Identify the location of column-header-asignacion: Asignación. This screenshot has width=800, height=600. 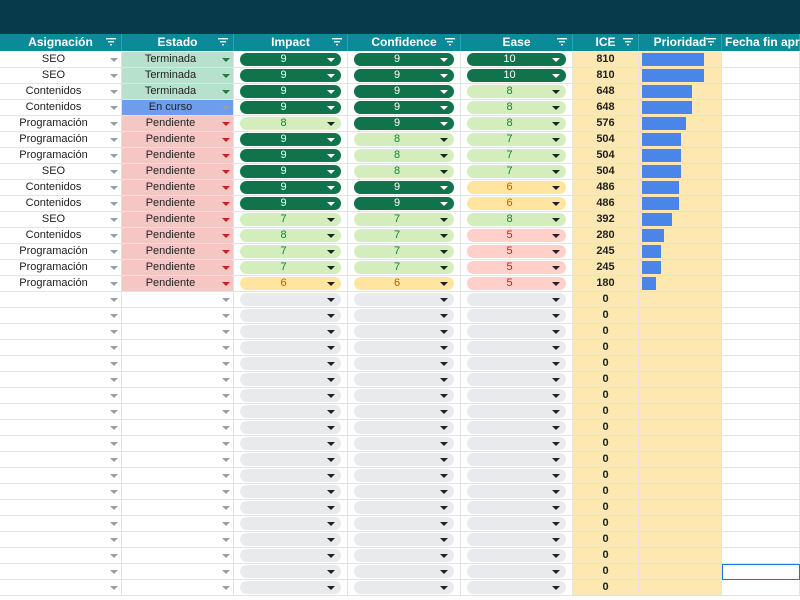
(61, 42).